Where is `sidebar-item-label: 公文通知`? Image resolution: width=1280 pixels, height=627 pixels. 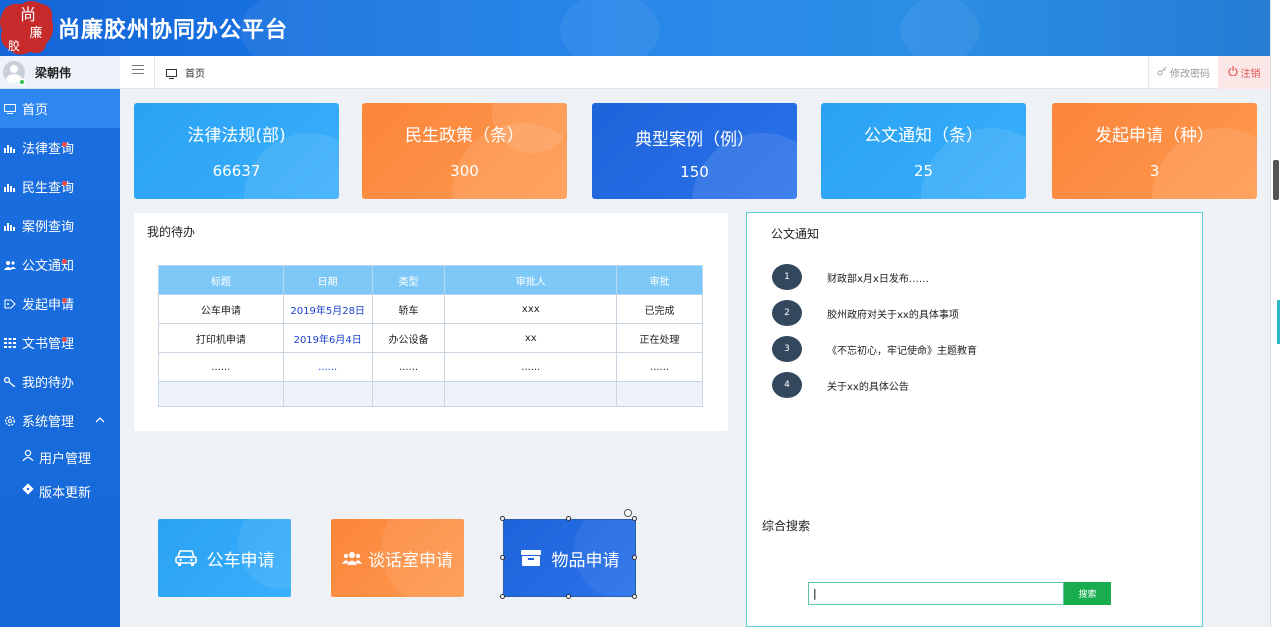
sidebar-item-label: 公文通知 is located at coordinates (48, 266).